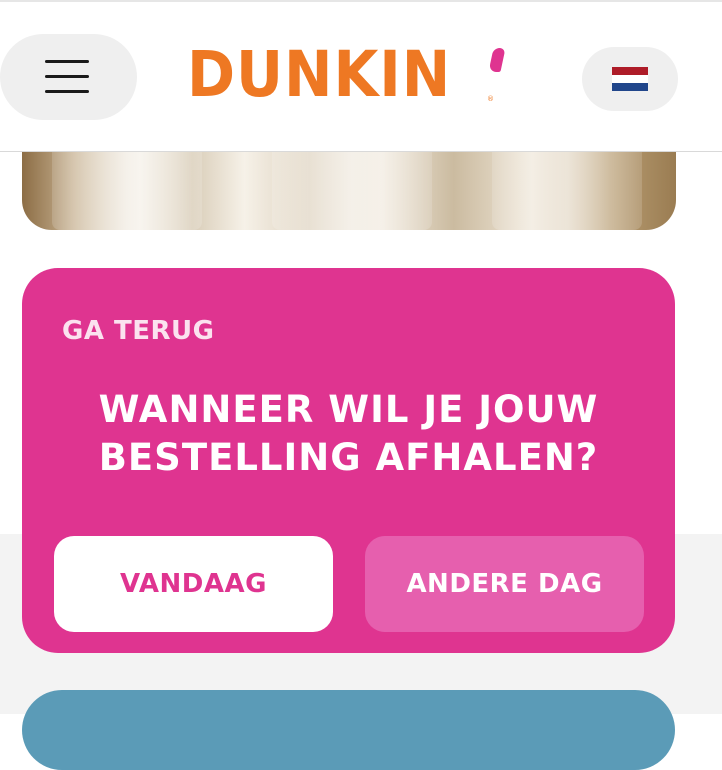 The image size is (722, 770). What do you see at coordinates (490, 99) in the screenshot?
I see `logo-registered-mark: ®` at bounding box center [490, 99].